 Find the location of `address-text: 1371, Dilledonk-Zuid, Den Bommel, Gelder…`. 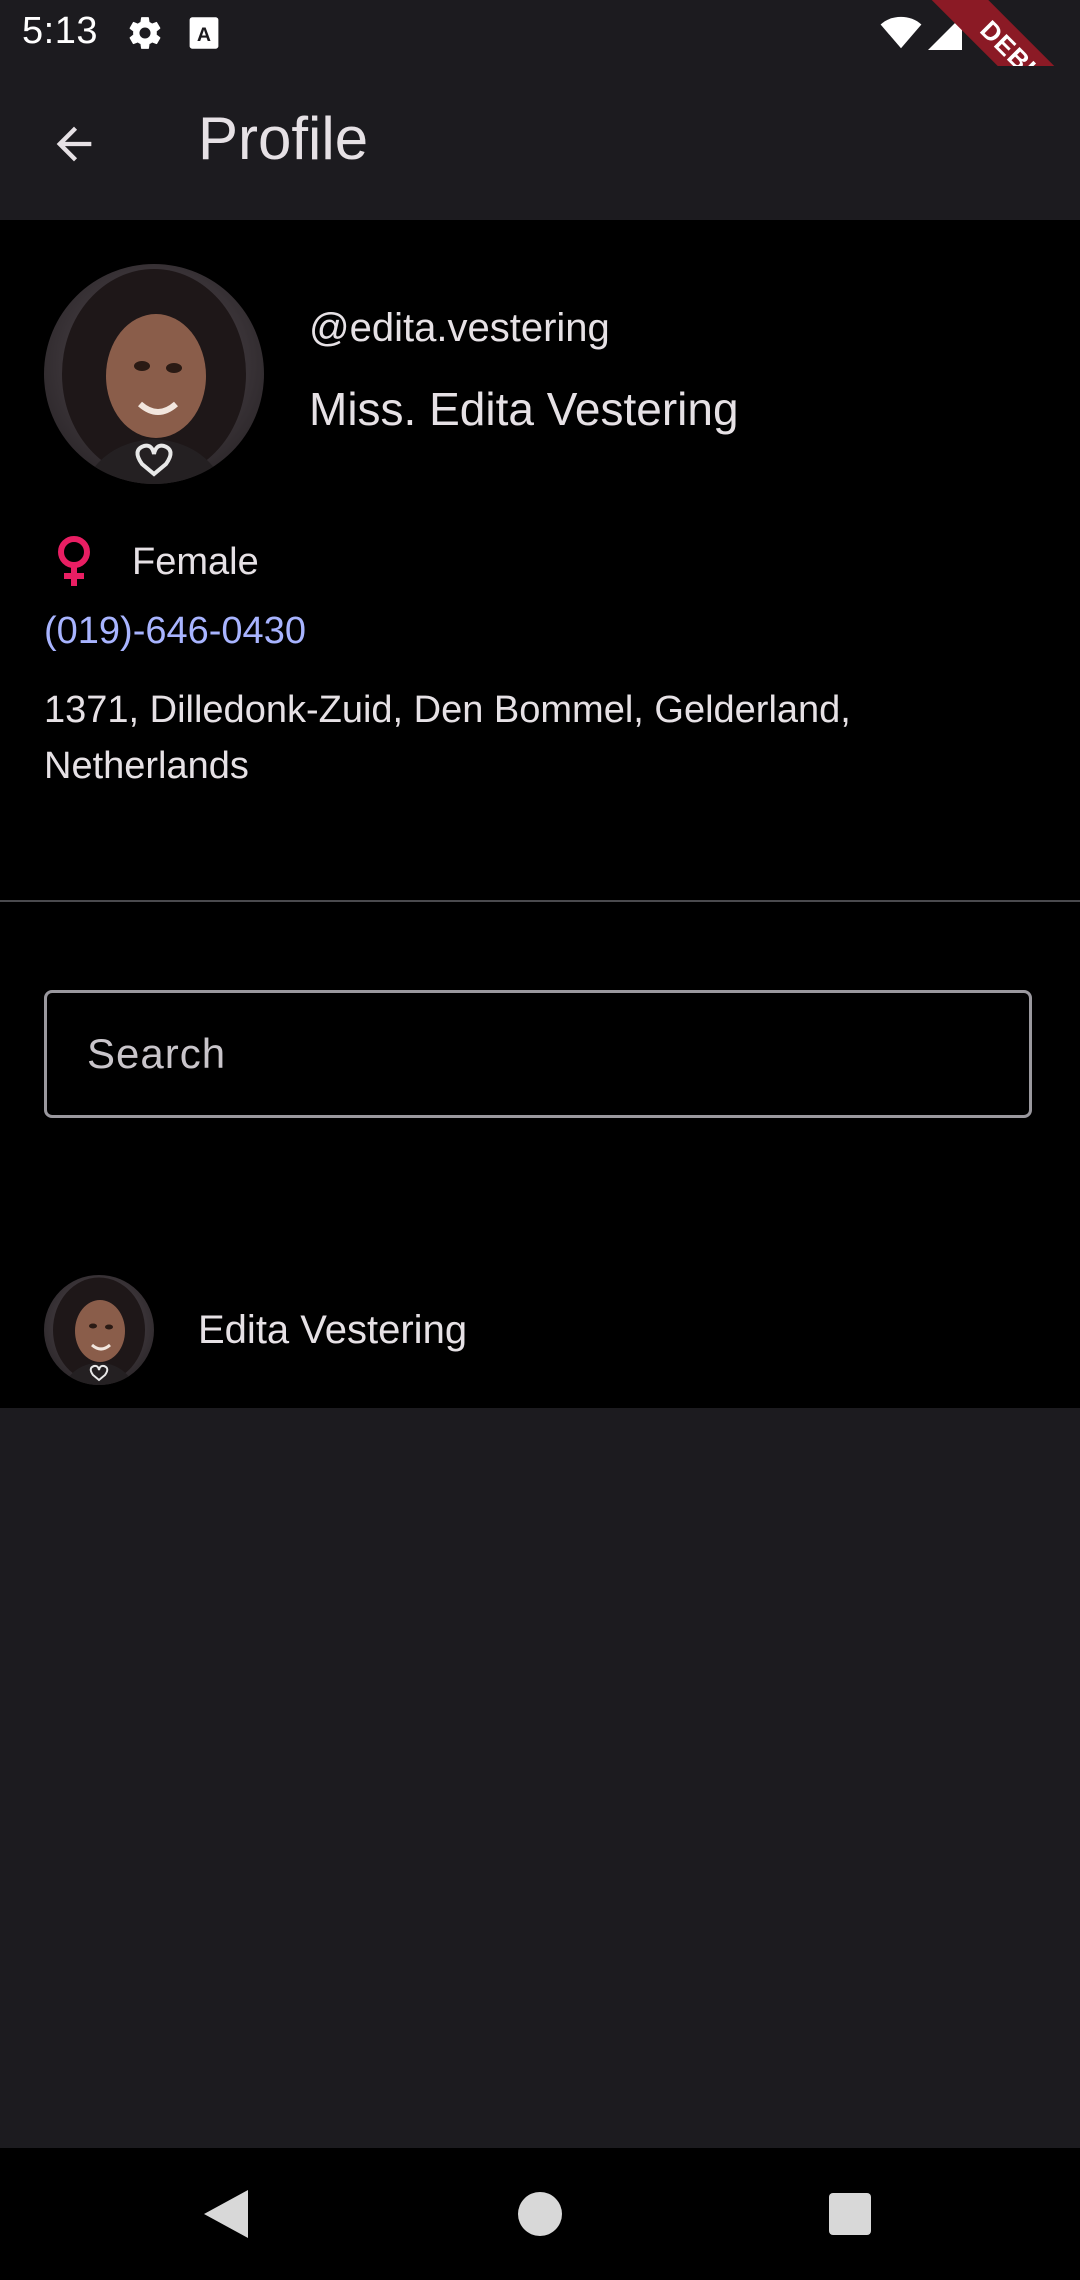

address-text: 1371, Dilledonk-Zuid, Den Bommel, Gelder… is located at coordinates (447, 738).